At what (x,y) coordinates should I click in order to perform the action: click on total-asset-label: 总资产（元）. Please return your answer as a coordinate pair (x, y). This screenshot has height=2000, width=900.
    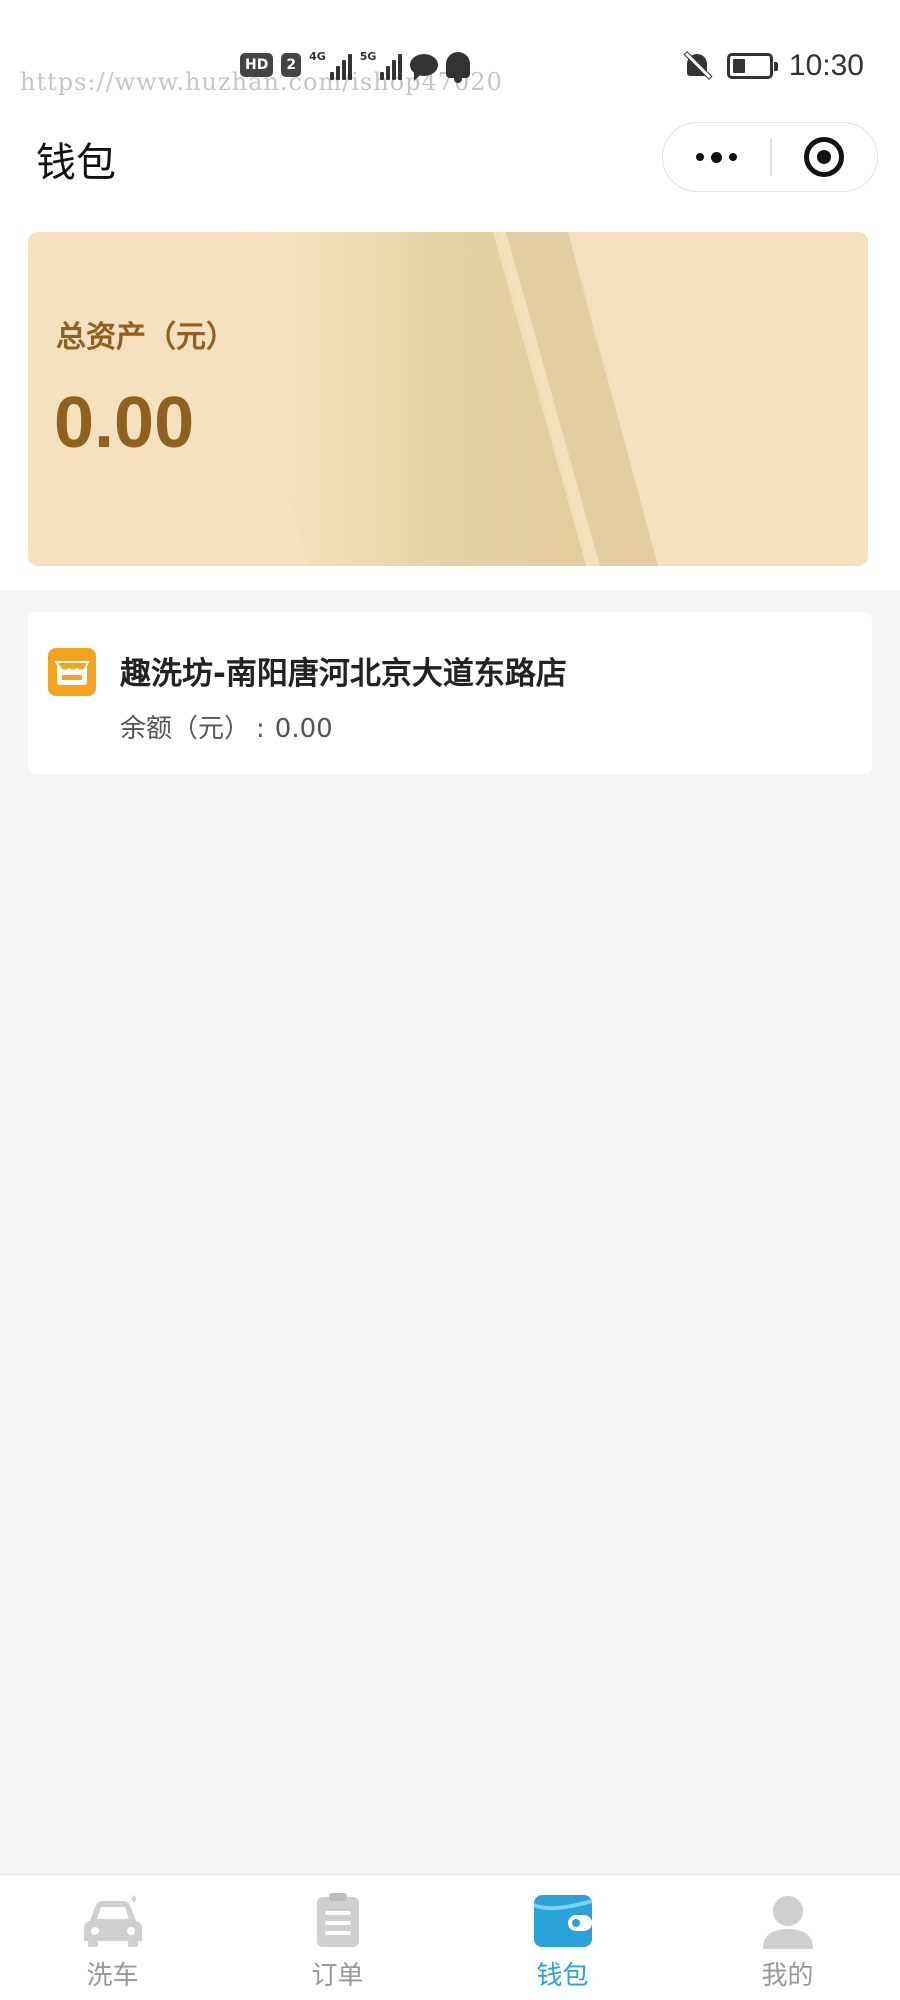
    Looking at the image, I should click on (146, 337).